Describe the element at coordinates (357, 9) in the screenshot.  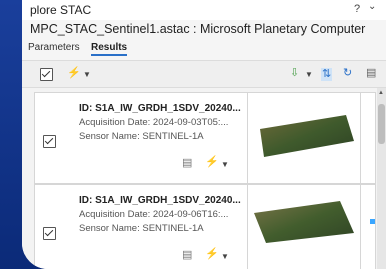
I see `help-button: ?` at that location.